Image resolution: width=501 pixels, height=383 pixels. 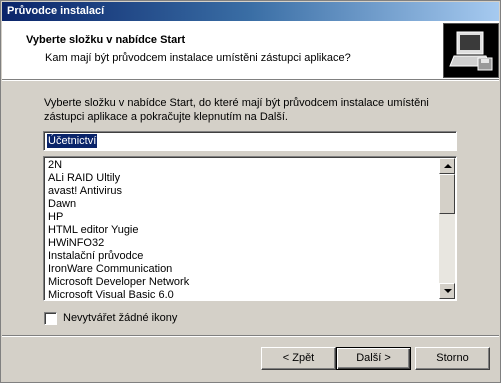 I want to click on next-button: Další >, so click(x=373, y=358).